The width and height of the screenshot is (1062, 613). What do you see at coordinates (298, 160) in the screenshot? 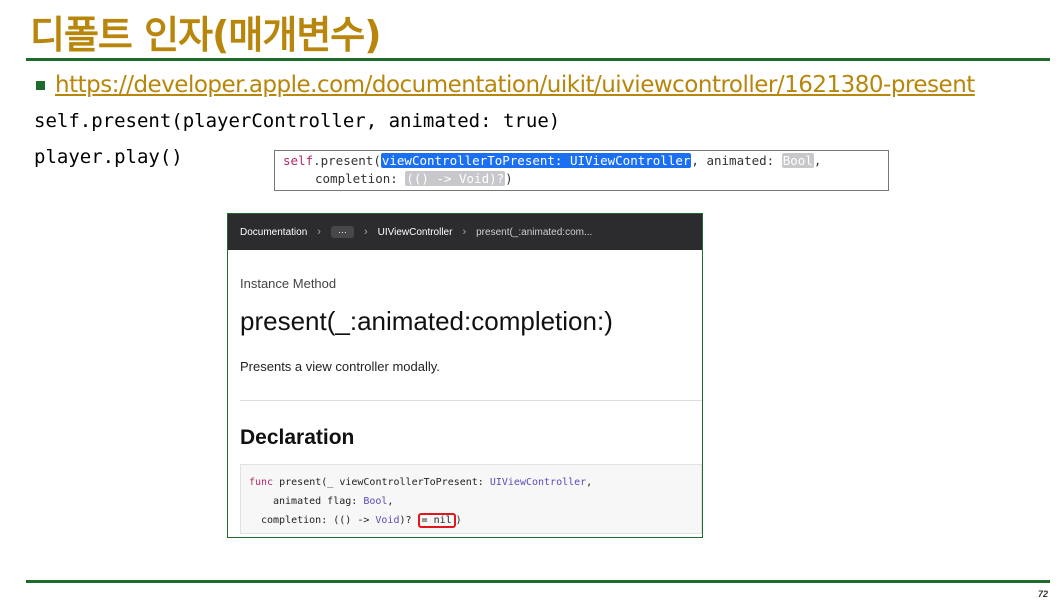
I see `sig-self: self` at bounding box center [298, 160].